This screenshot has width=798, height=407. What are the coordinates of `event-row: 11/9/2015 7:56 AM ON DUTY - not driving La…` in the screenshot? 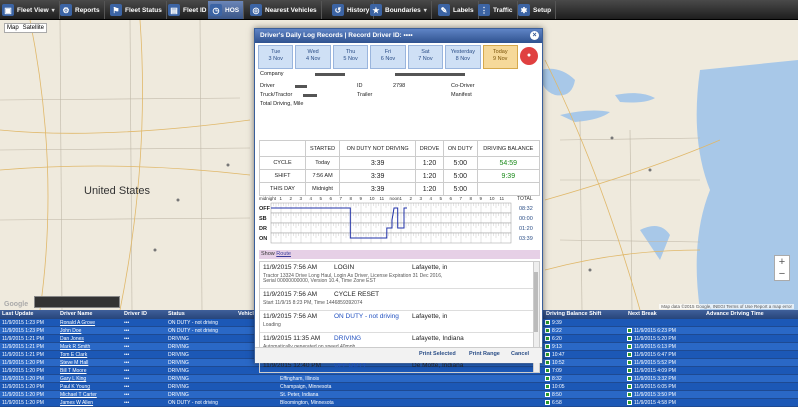 It's located at (399, 322).